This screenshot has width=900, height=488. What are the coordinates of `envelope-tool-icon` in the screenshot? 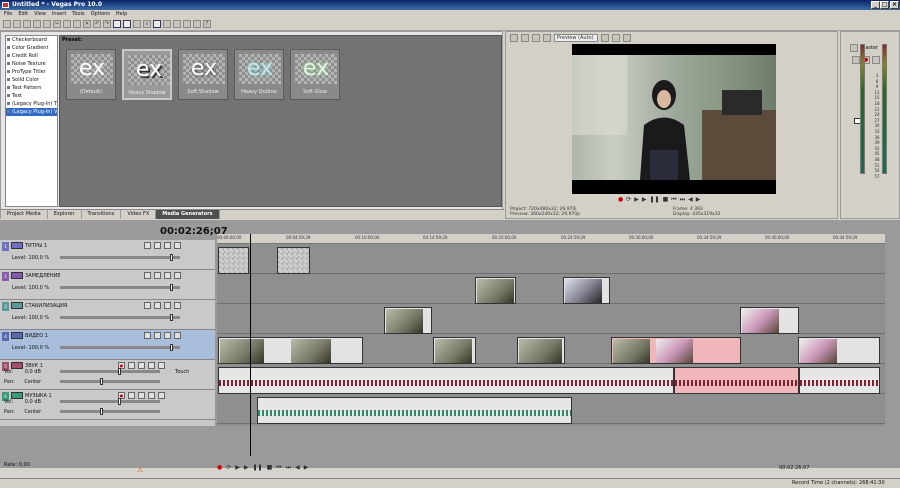 It's located at (127, 24).